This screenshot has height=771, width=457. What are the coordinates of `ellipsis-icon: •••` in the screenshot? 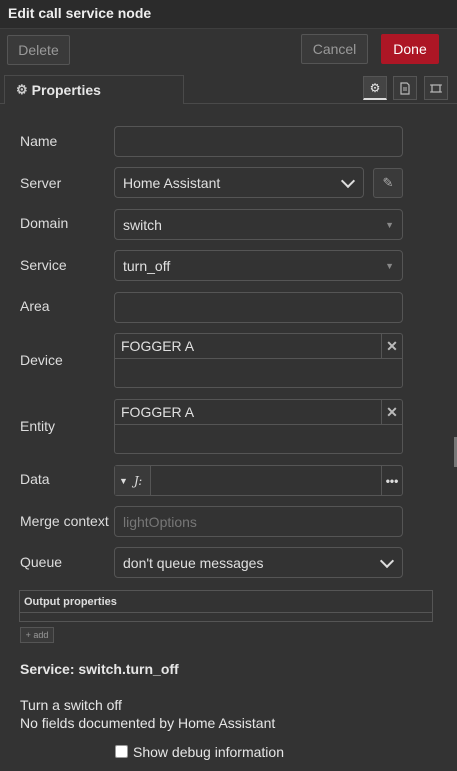 It's located at (392, 480).